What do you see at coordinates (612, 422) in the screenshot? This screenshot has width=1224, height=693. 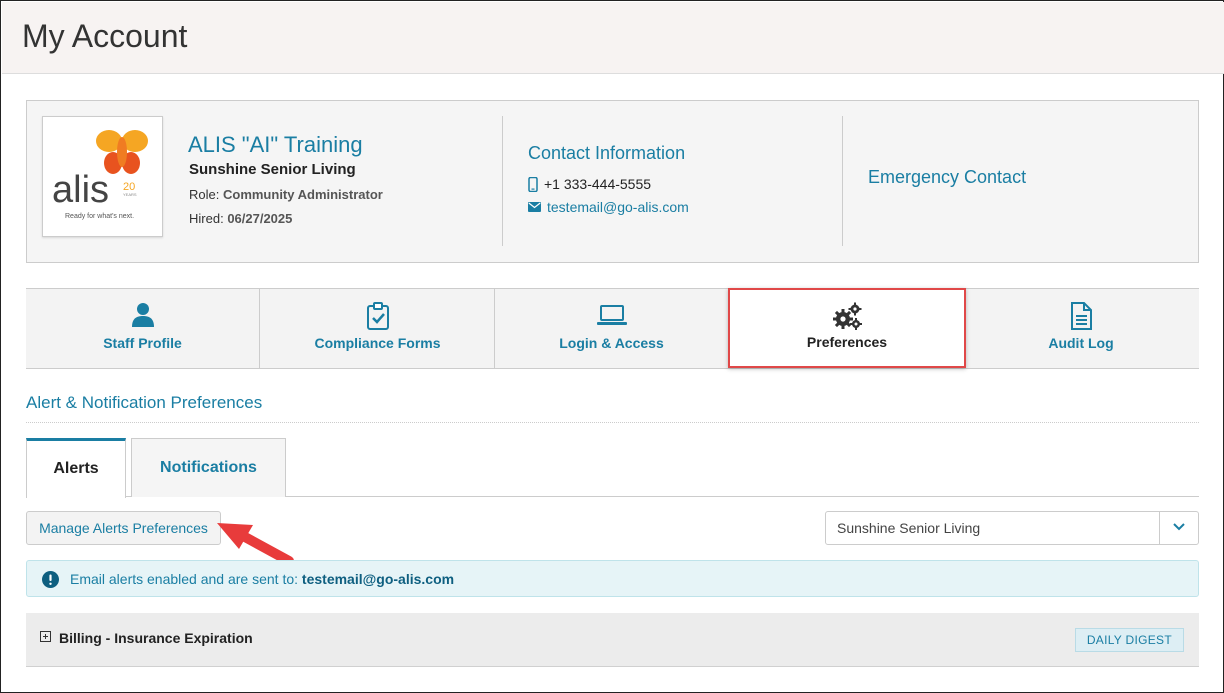 I see `section-divider` at bounding box center [612, 422].